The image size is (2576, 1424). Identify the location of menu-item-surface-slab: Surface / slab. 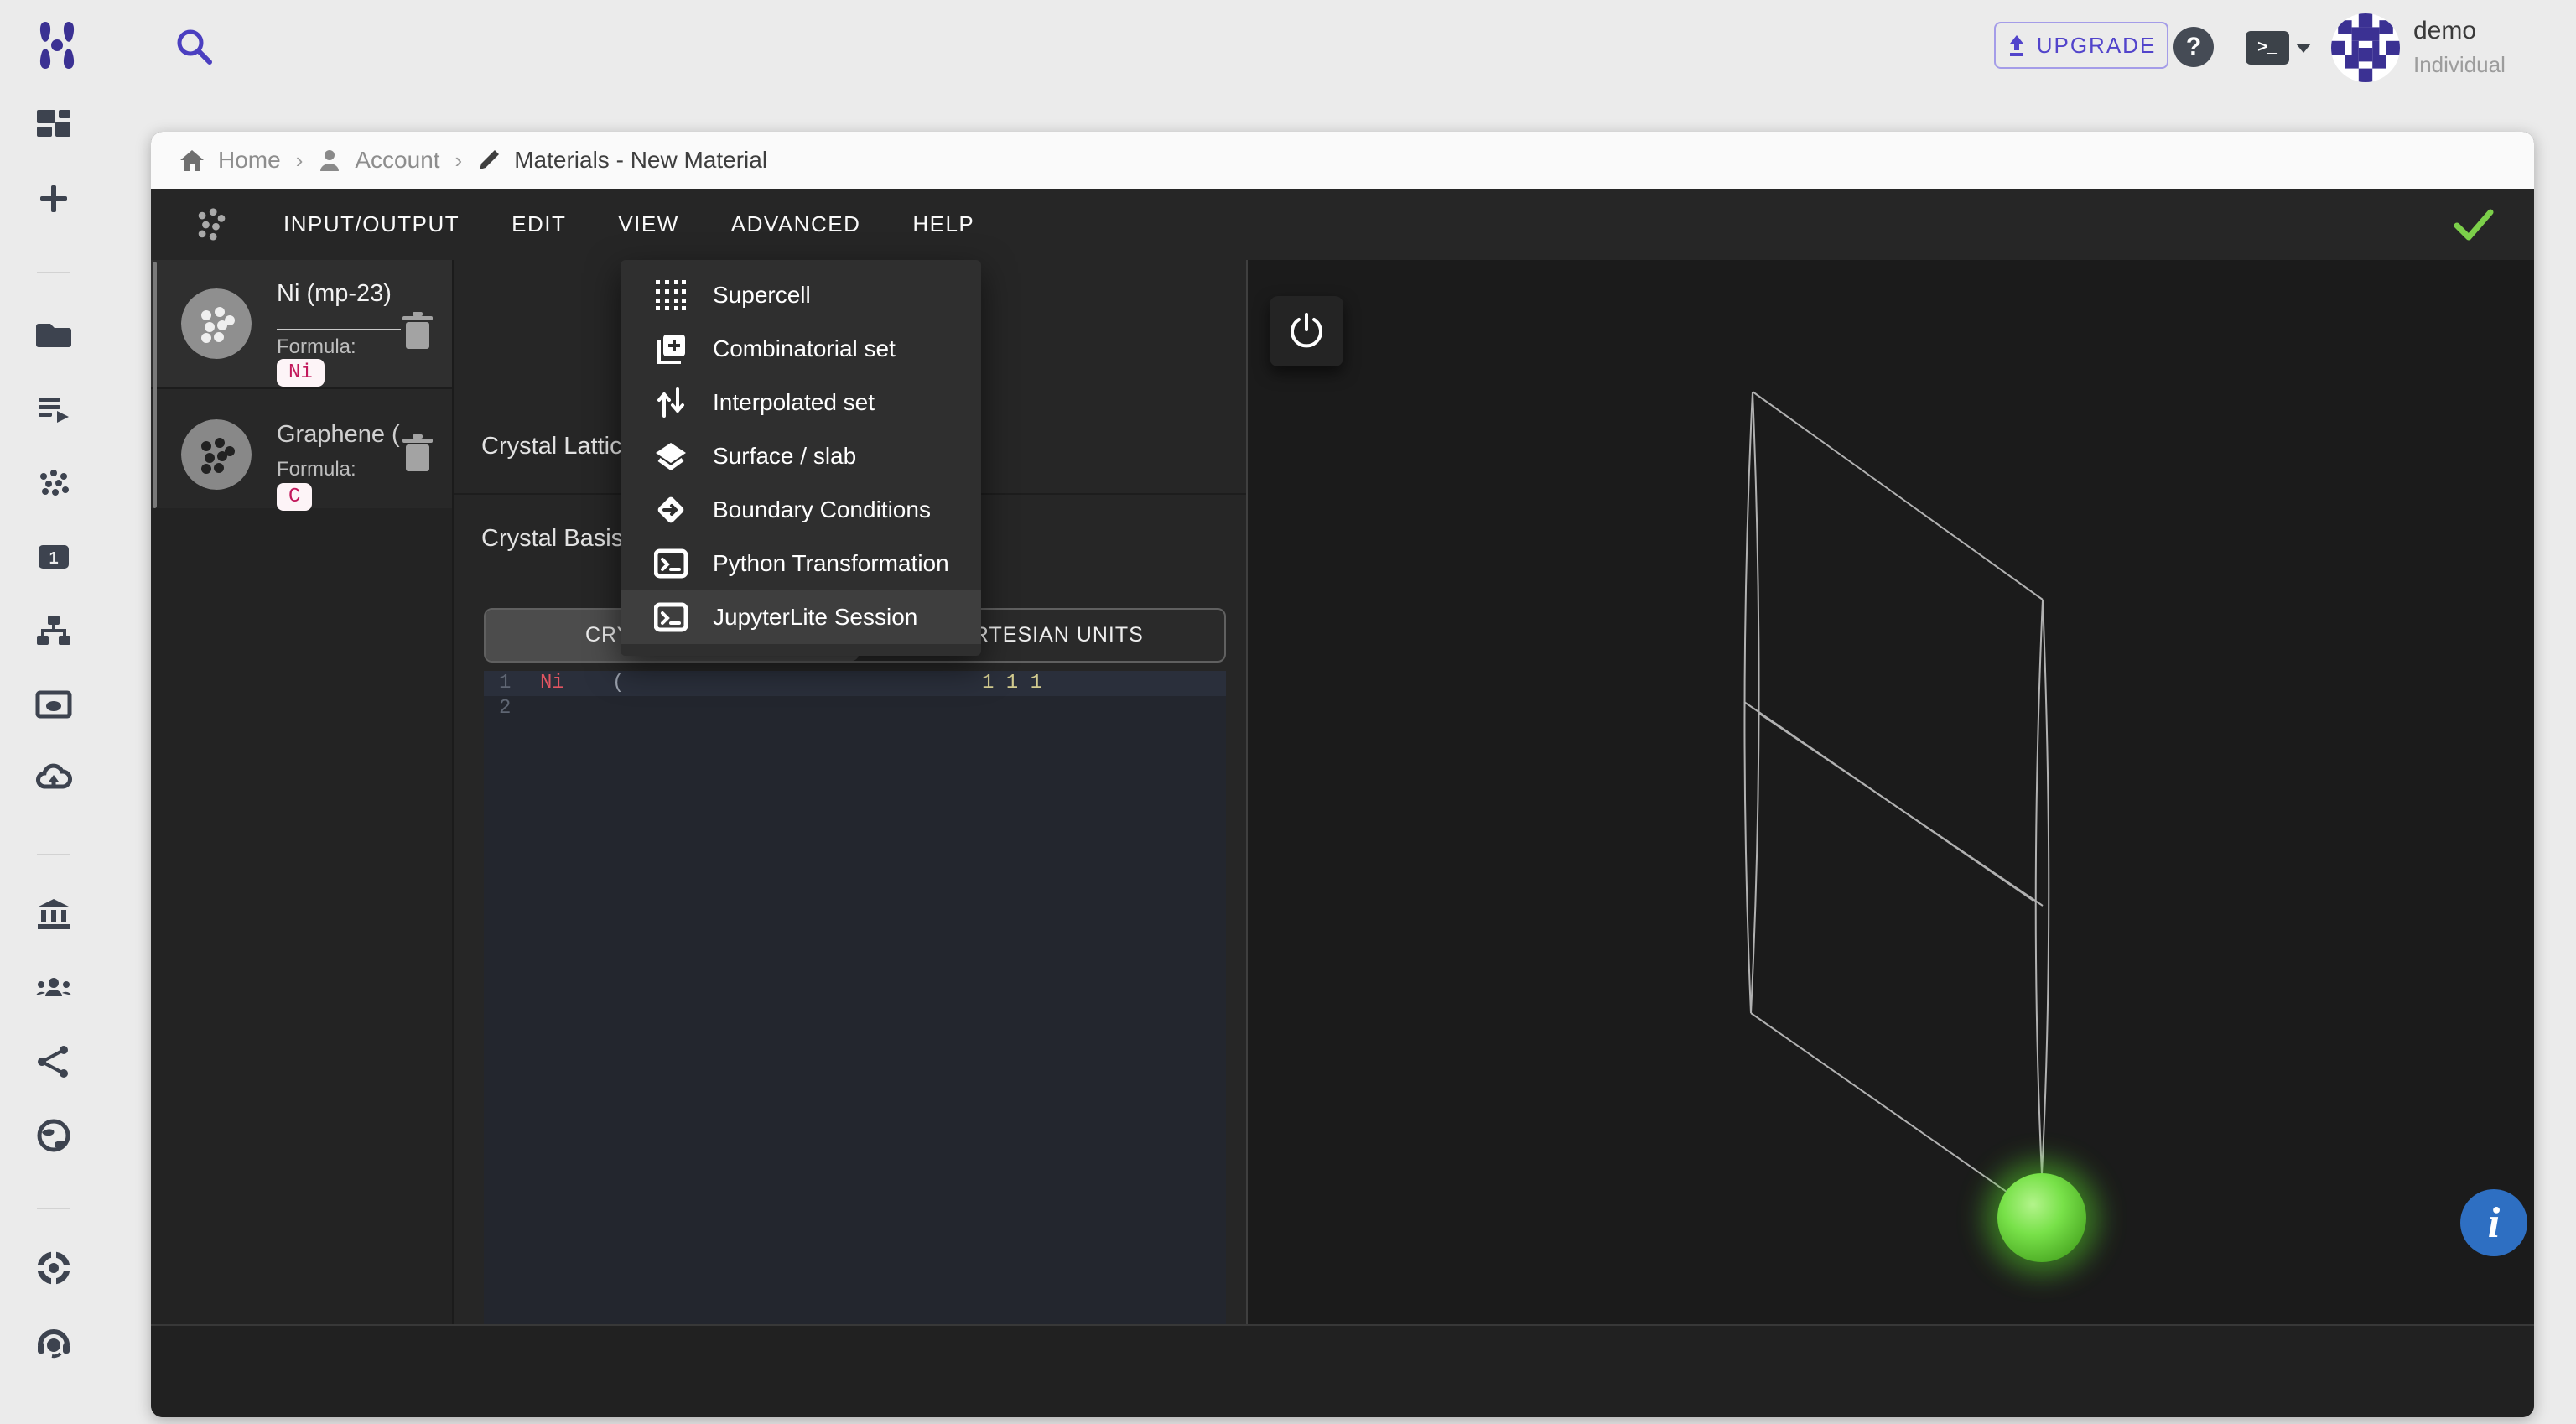
(801, 456).